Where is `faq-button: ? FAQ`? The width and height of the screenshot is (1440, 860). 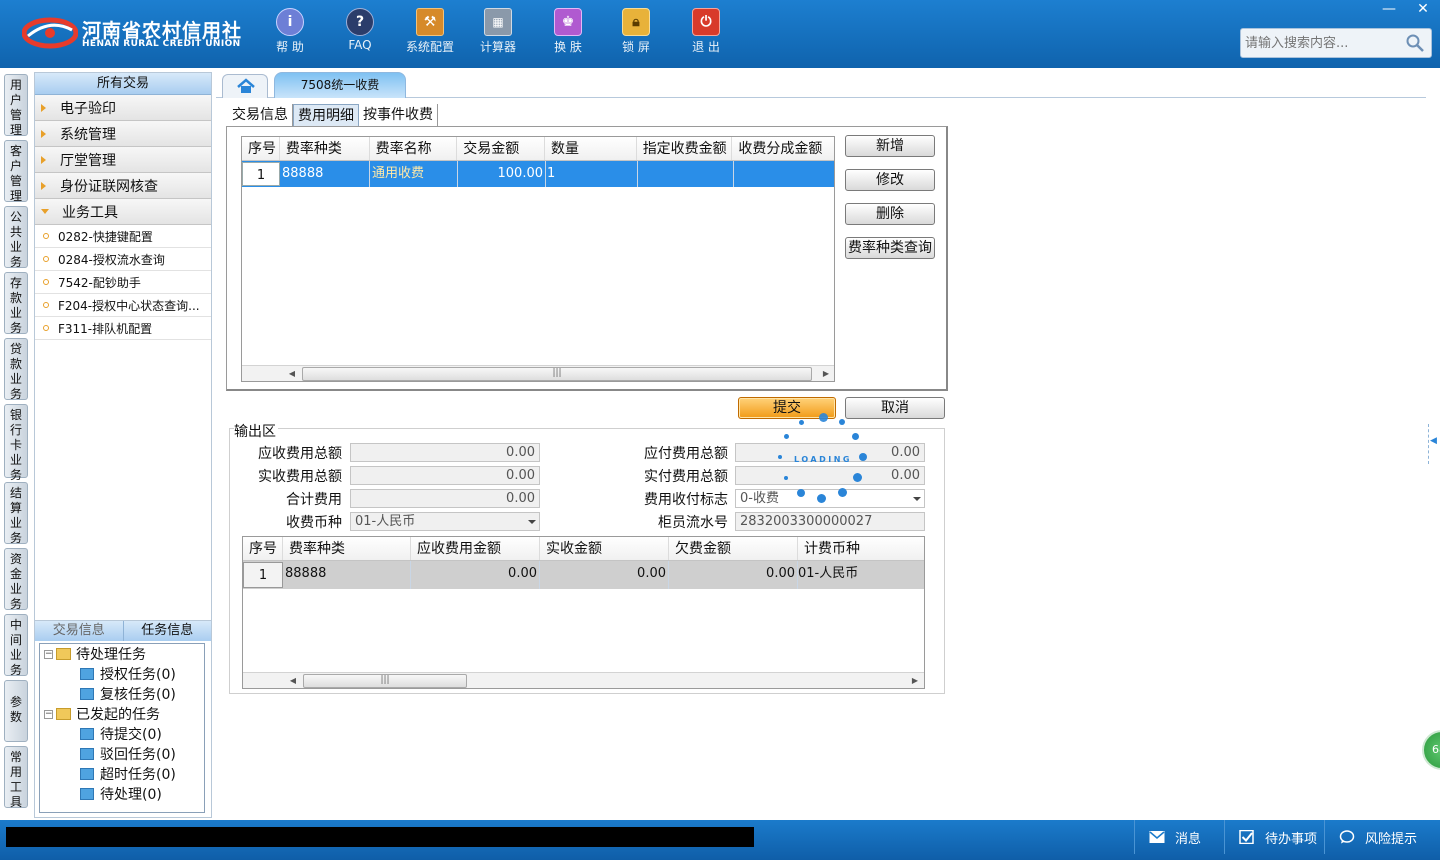 faq-button: ? FAQ is located at coordinates (360, 30).